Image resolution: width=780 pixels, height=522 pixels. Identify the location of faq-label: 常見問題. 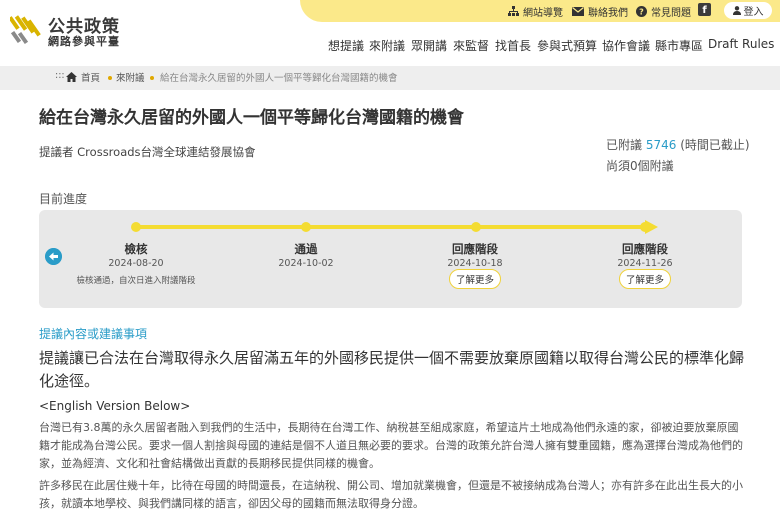
(671, 13).